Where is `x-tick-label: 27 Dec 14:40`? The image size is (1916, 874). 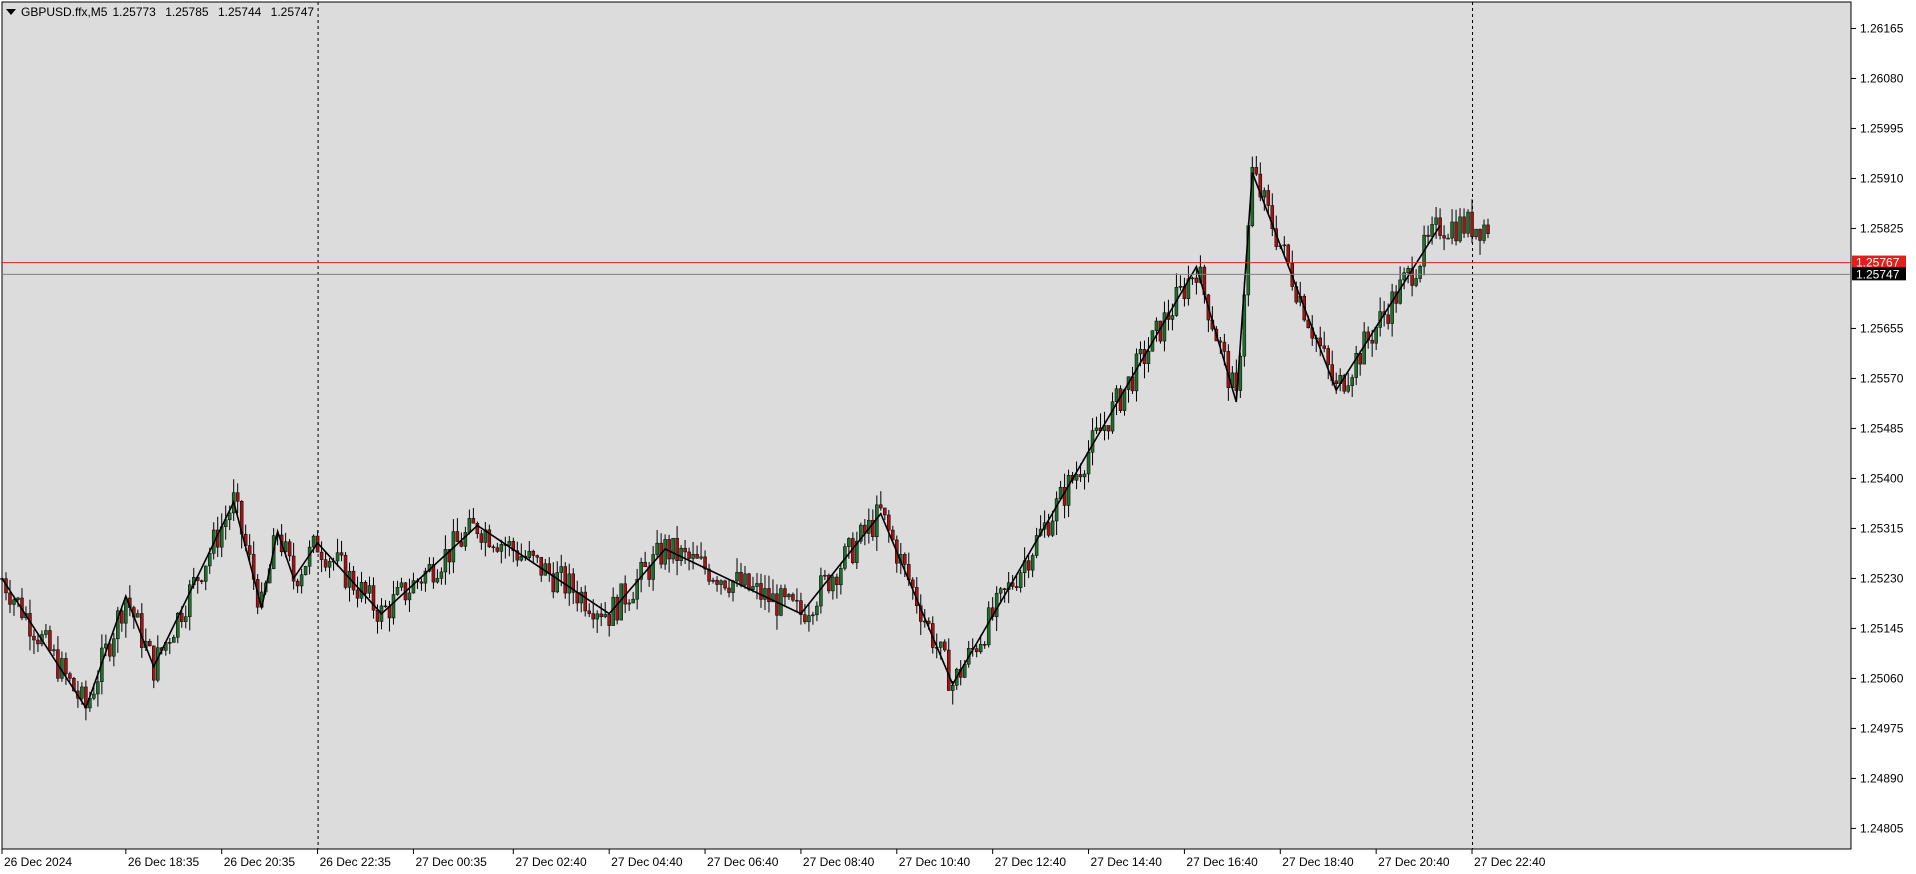
x-tick-label: 27 Dec 14:40 is located at coordinates (1127, 862).